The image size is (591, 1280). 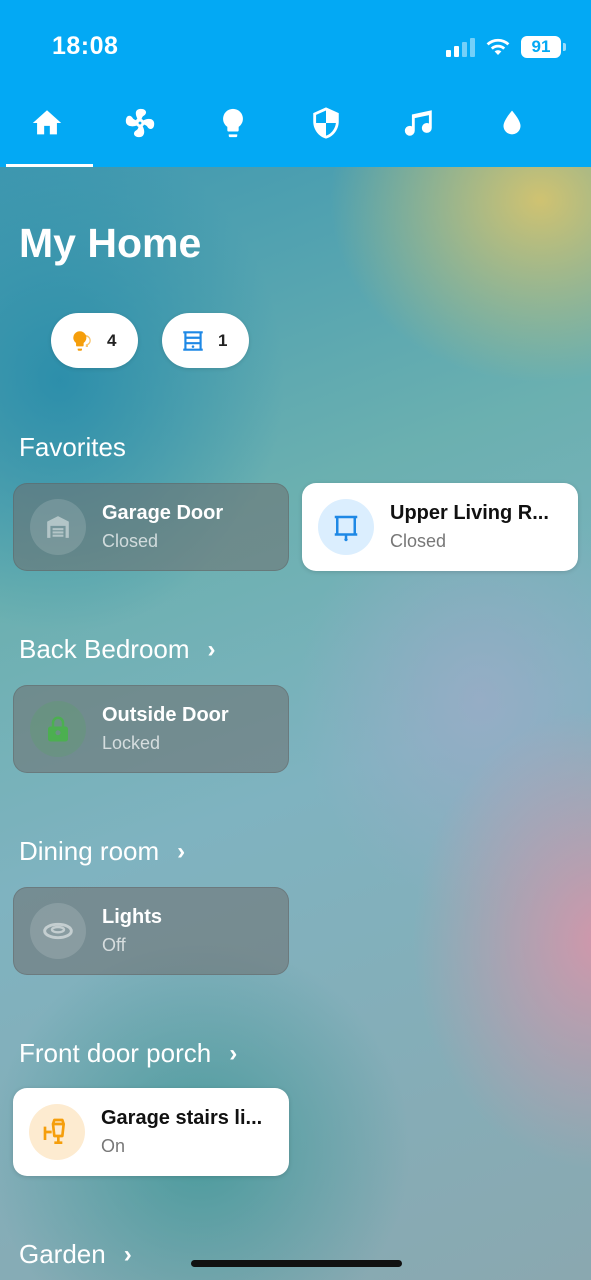 What do you see at coordinates (104, 649) in the screenshot?
I see `section-title-back-bedroom: Back Bedroom` at bounding box center [104, 649].